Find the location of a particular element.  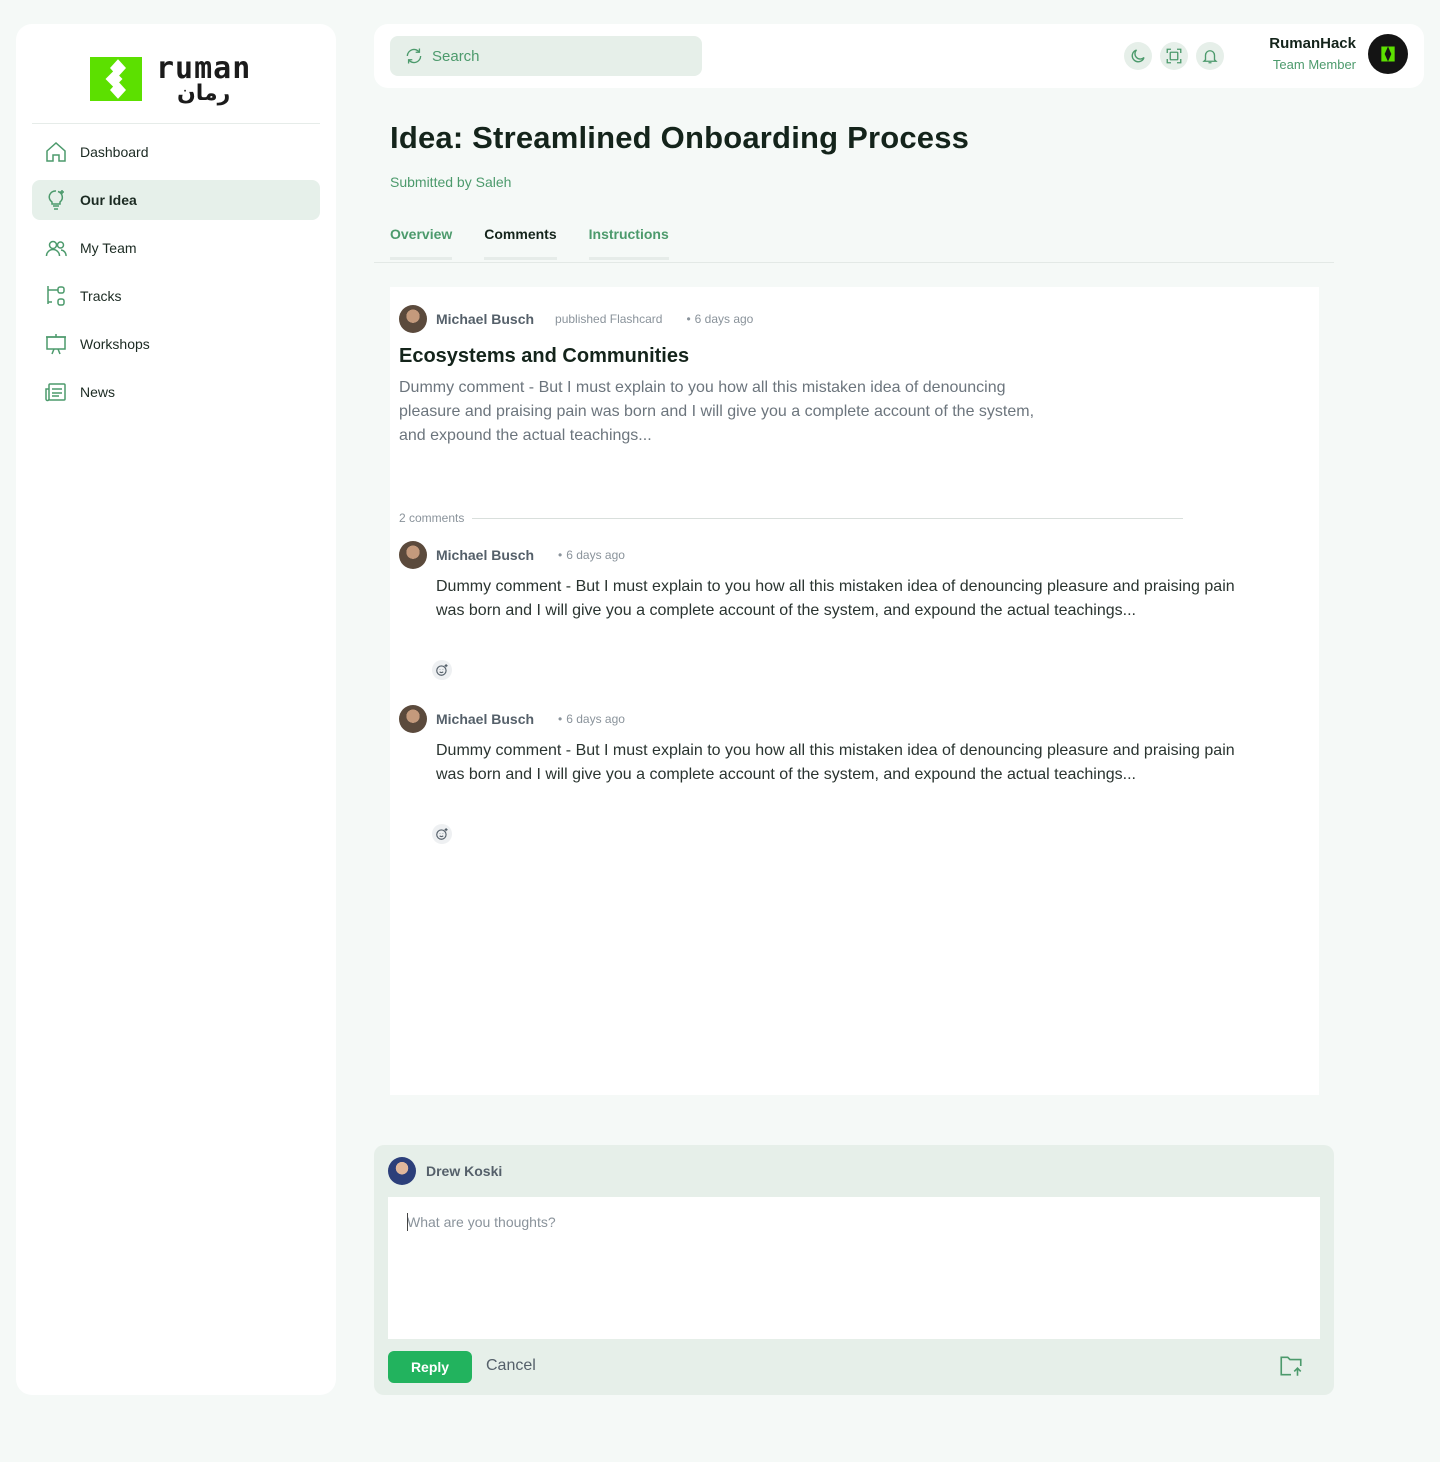

sidebar-item-label: My Team is located at coordinates (108, 248).